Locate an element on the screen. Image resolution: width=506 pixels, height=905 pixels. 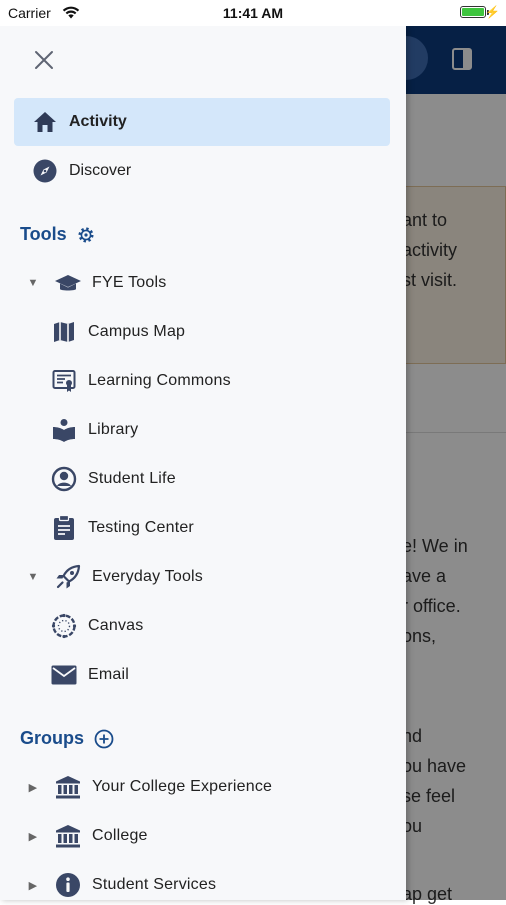
tool-library: Library is located at coordinates (94, 430).